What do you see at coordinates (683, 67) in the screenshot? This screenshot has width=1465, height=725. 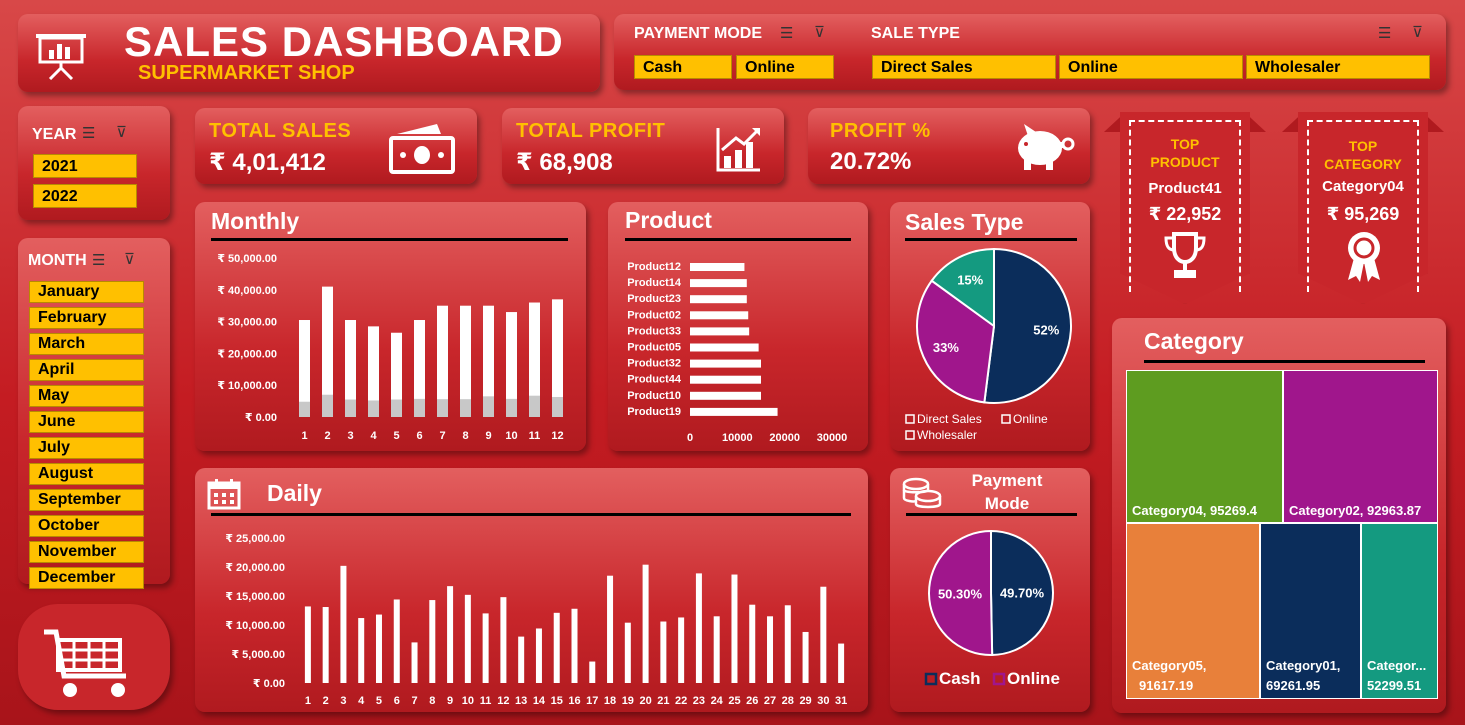 I see `slicer-payment-cash: Cash` at bounding box center [683, 67].